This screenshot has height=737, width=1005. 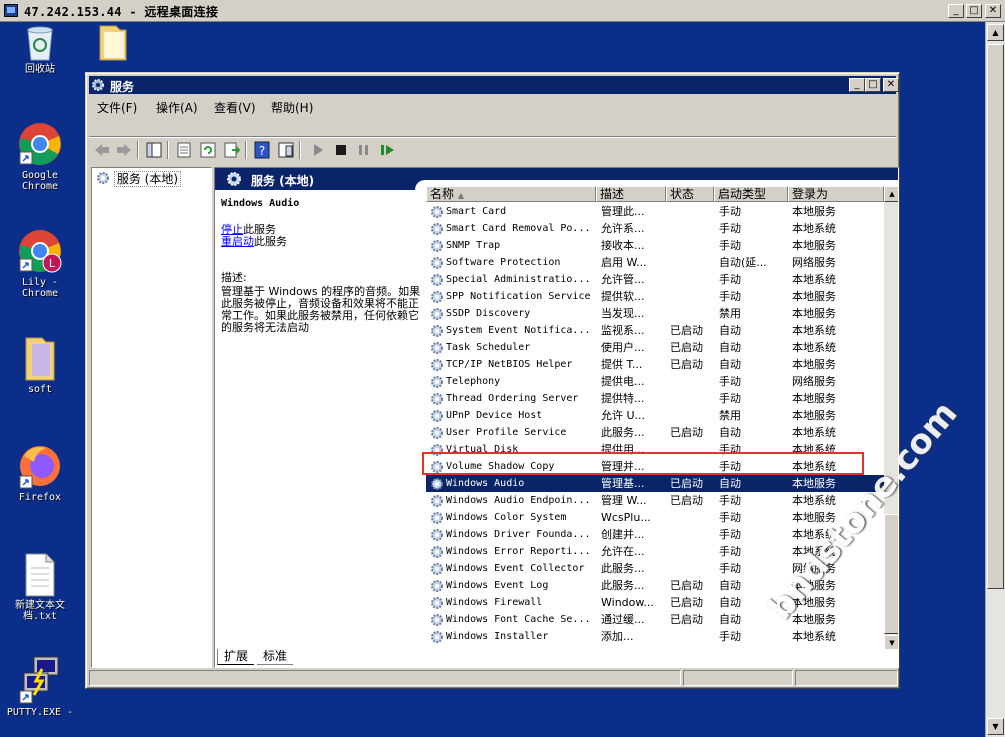 What do you see at coordinates (873, 85) in the screenshot?
I see `window-maximize-button: □` at bounding box center [873, 85].